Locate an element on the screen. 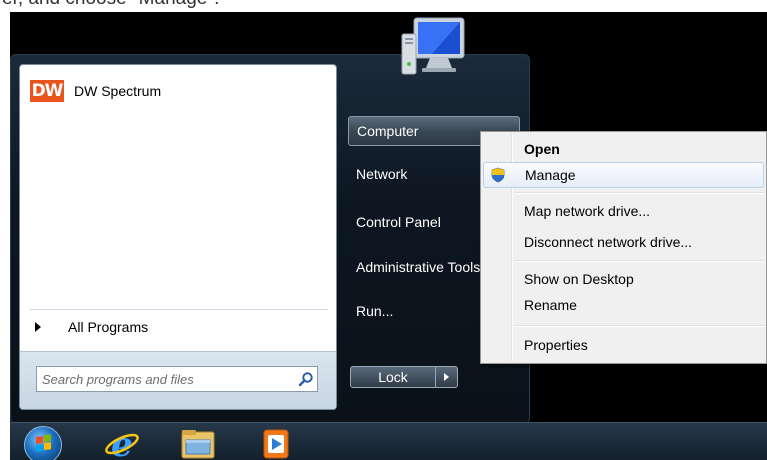  all-programs-label: All Programs is located at coordinates (108, 327).